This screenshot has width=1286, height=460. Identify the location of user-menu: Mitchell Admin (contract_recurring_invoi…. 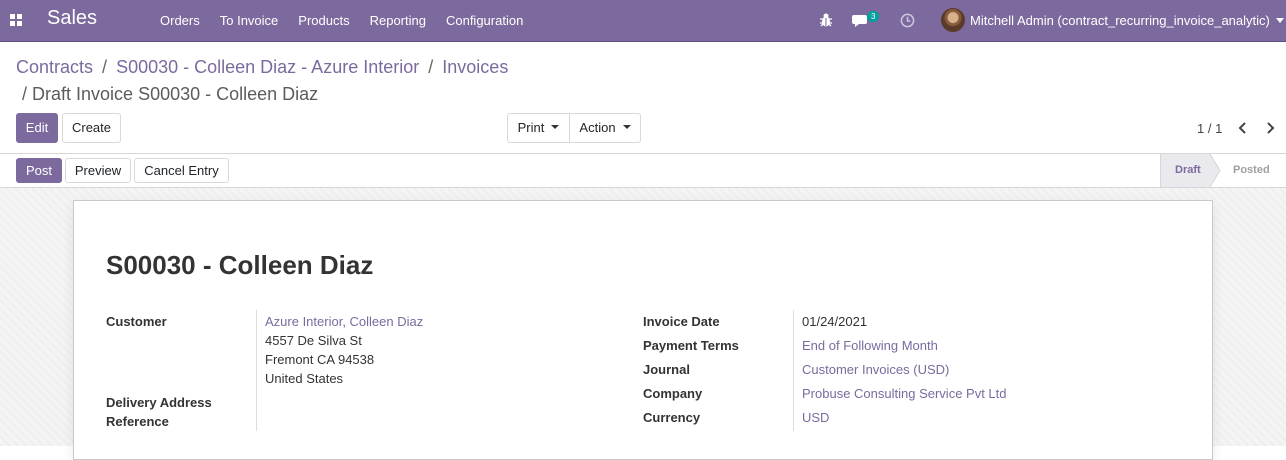
(1120, 20).